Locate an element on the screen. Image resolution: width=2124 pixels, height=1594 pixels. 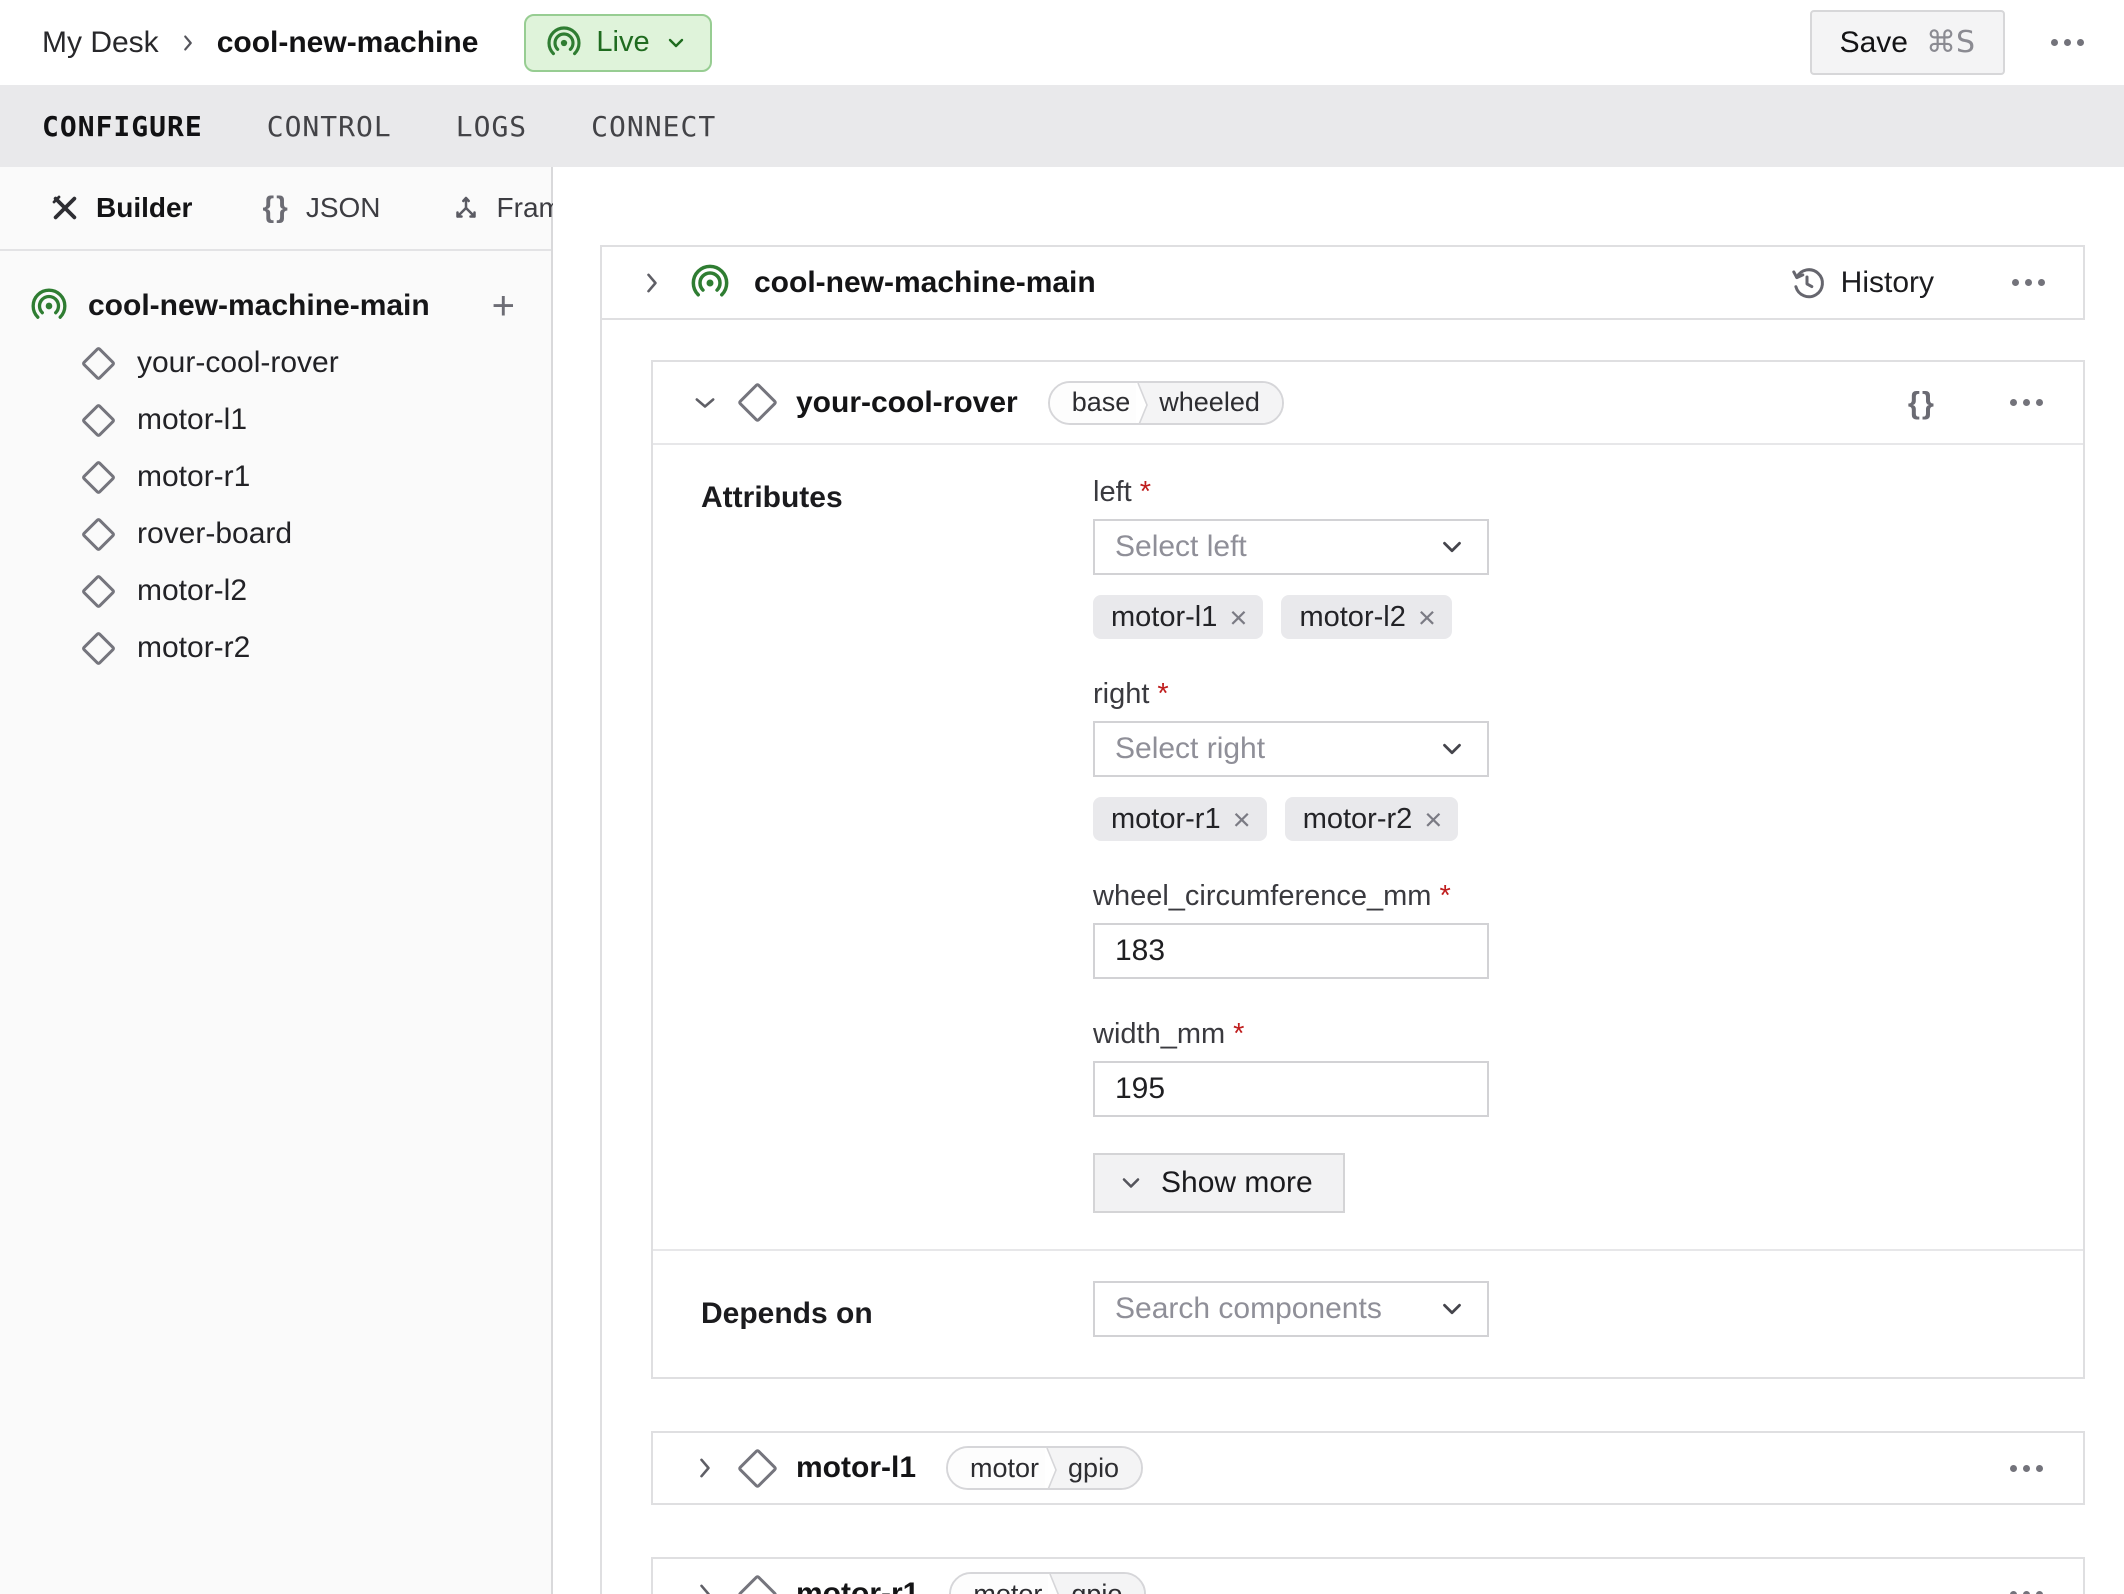
show-more-button: Show more is located at coordinates (1219, 1183).